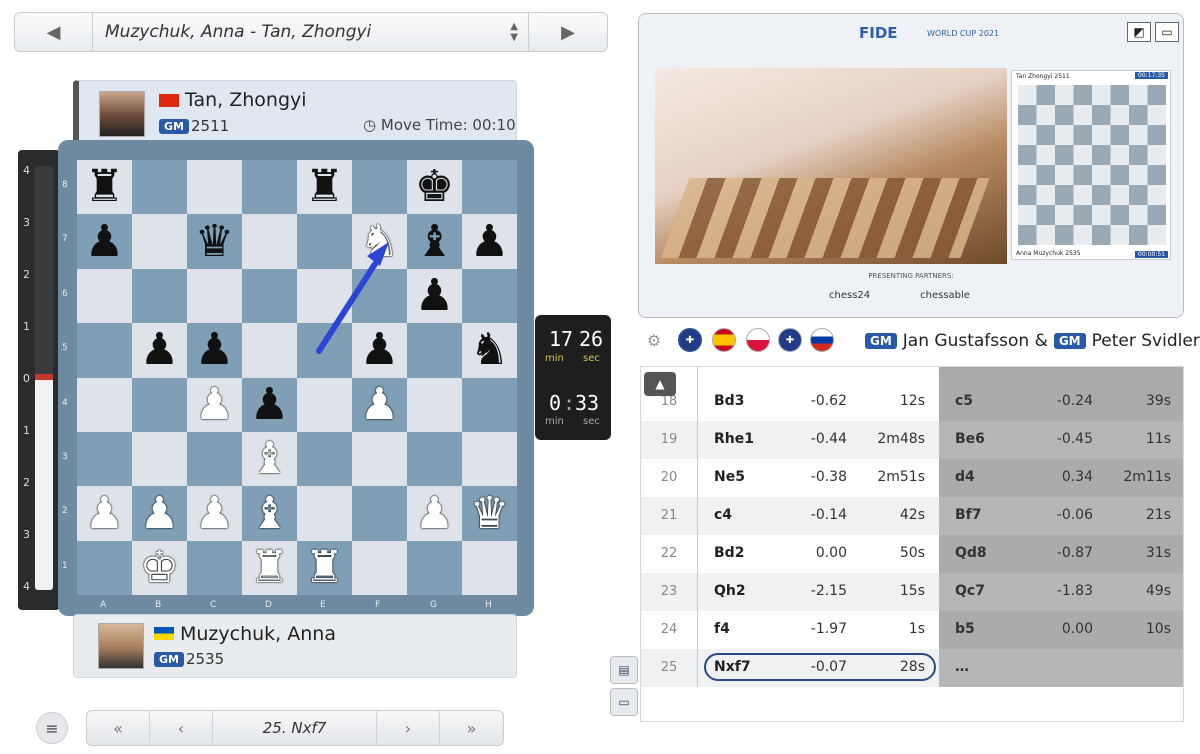 This screenshot has height=754, width=1200. Describe the element at coordinates (758, 340) in the screenshot. I see `language-polish-icon` at that location.